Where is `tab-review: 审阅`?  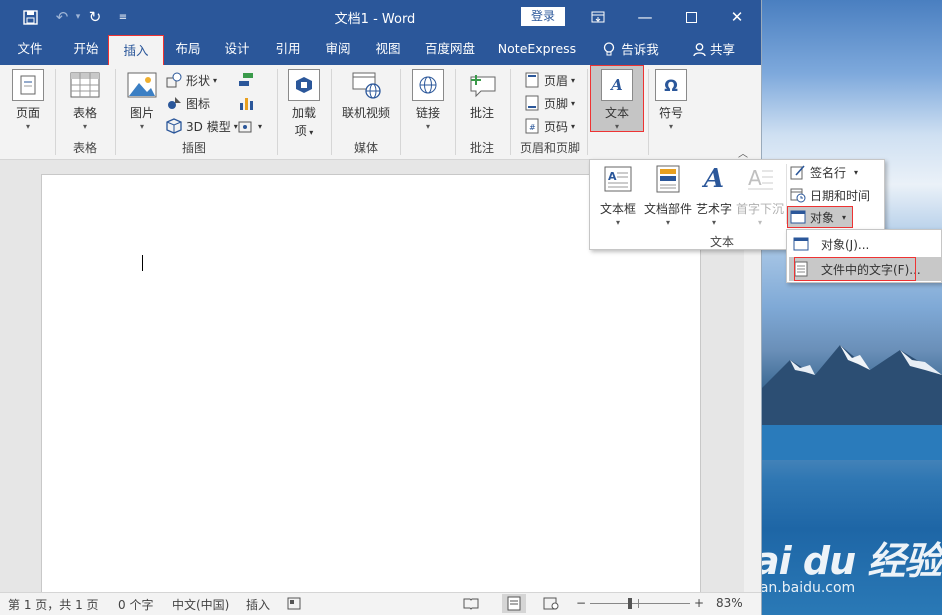
tab-review: 审阅 is located at coordinates (338, 49).